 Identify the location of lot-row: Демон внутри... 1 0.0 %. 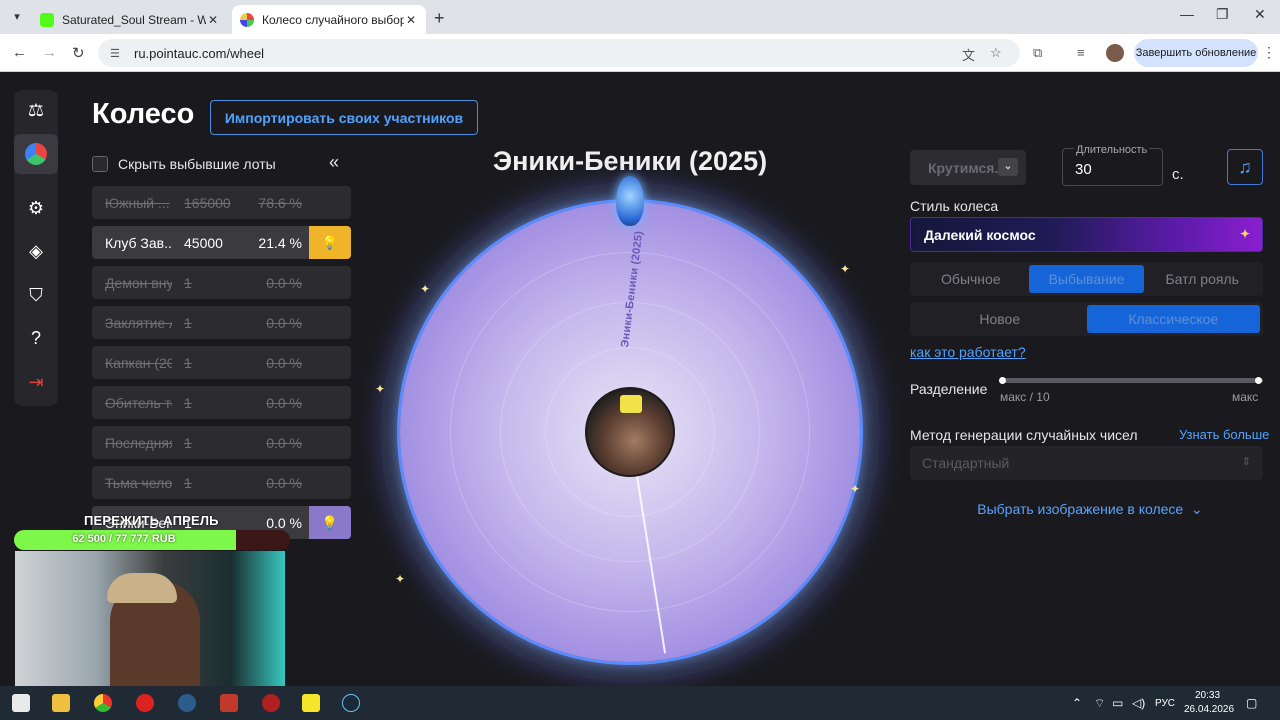
(221, 282).